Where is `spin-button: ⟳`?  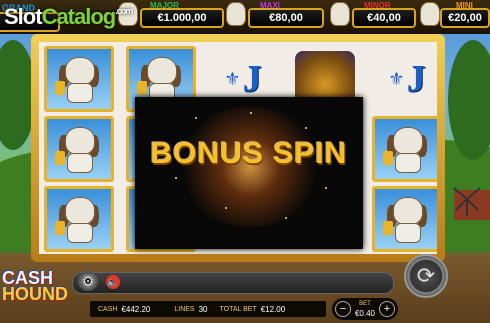 spin-button: ⟳ is located at coordinates (426, 276).